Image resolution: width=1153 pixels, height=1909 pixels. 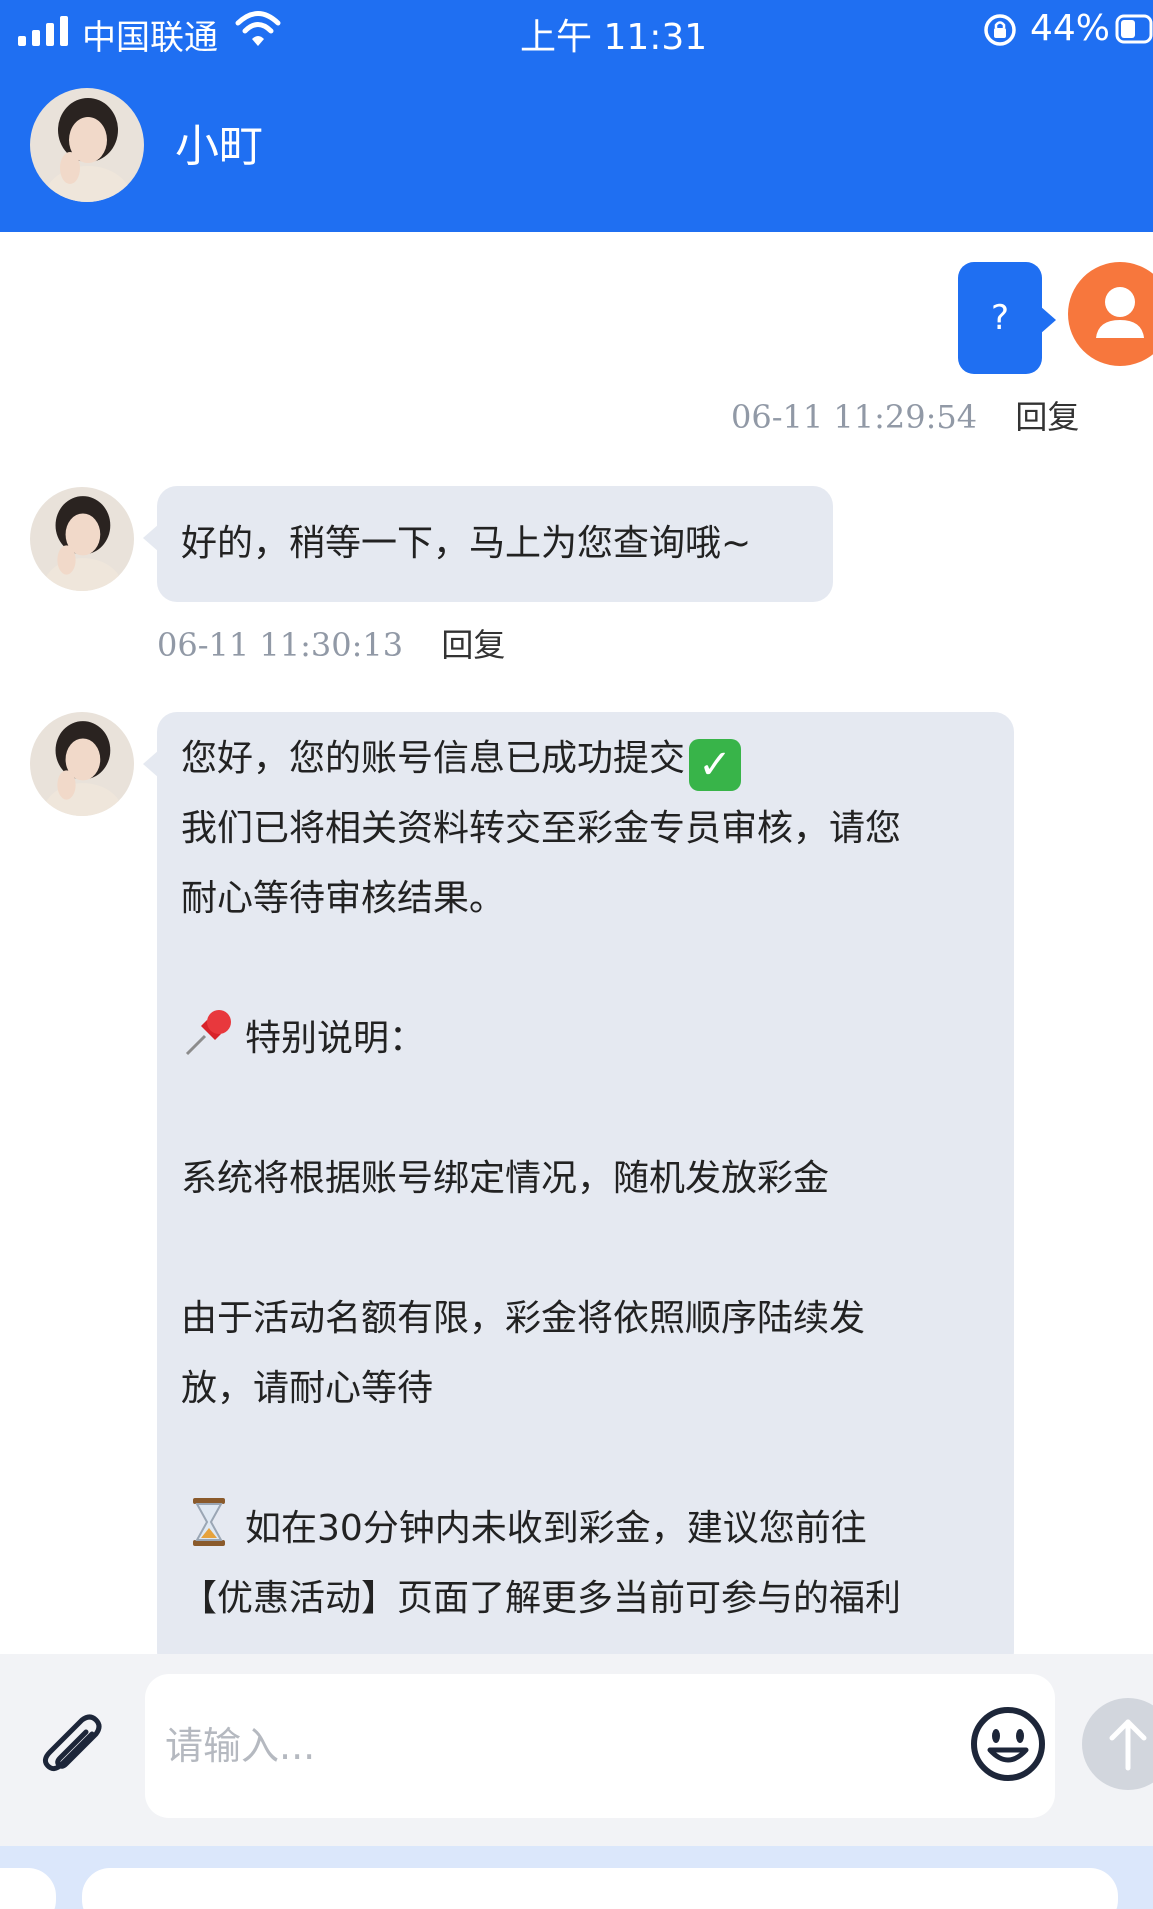 What do you see at coordinates (43, 31) in the screenshot?
I see `signal-icon` at bounding box center [43, 31].